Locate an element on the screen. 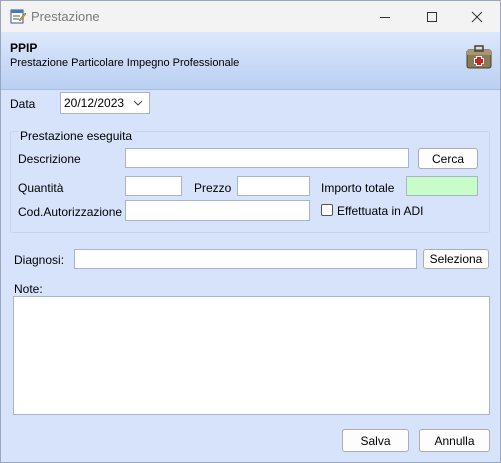 This screenshot has height=463, width=501. minimize-icon is located at coordinates (385, 17).